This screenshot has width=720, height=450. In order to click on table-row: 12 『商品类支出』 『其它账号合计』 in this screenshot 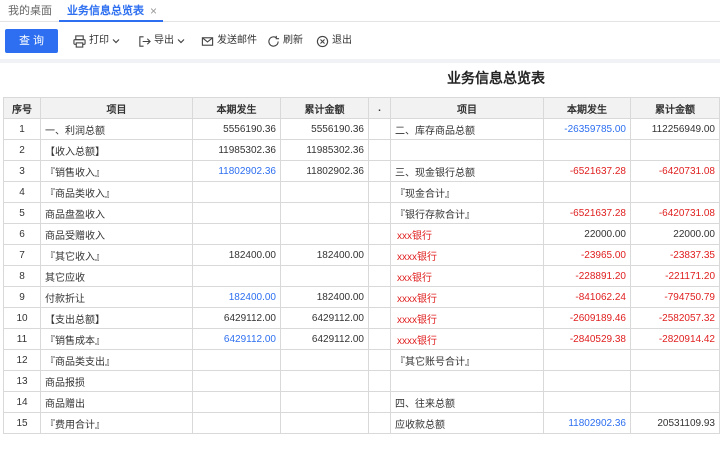, I will do `click(361, 360)`.